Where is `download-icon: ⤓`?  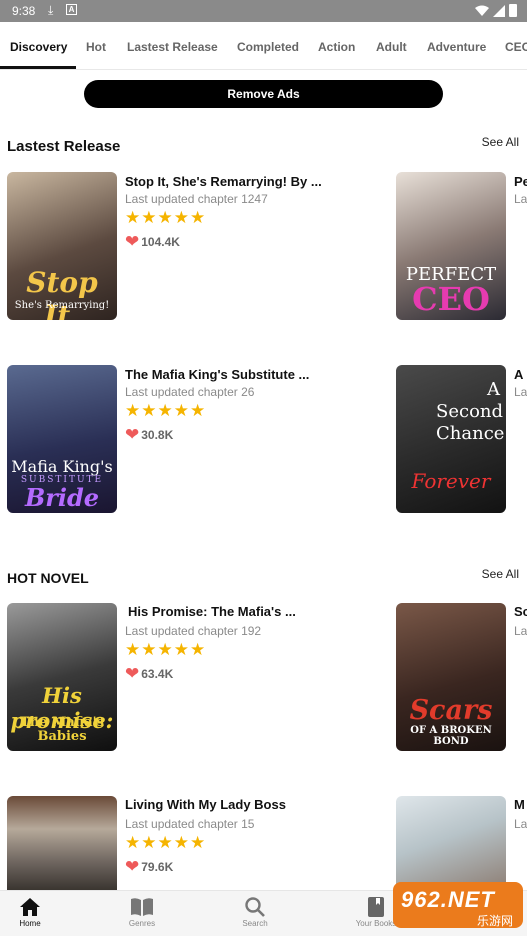 download-icon: ⤓ is located at coordinates (51, 10).